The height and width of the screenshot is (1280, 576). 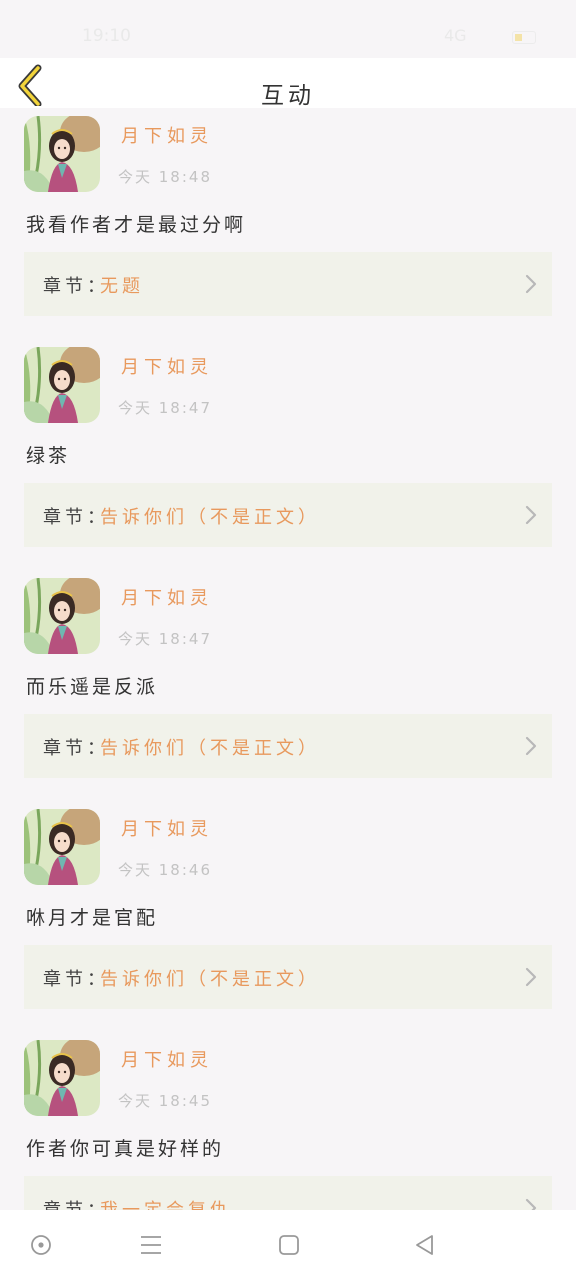 I want to click on system-nav-bar, so click(x=288, y=1245).